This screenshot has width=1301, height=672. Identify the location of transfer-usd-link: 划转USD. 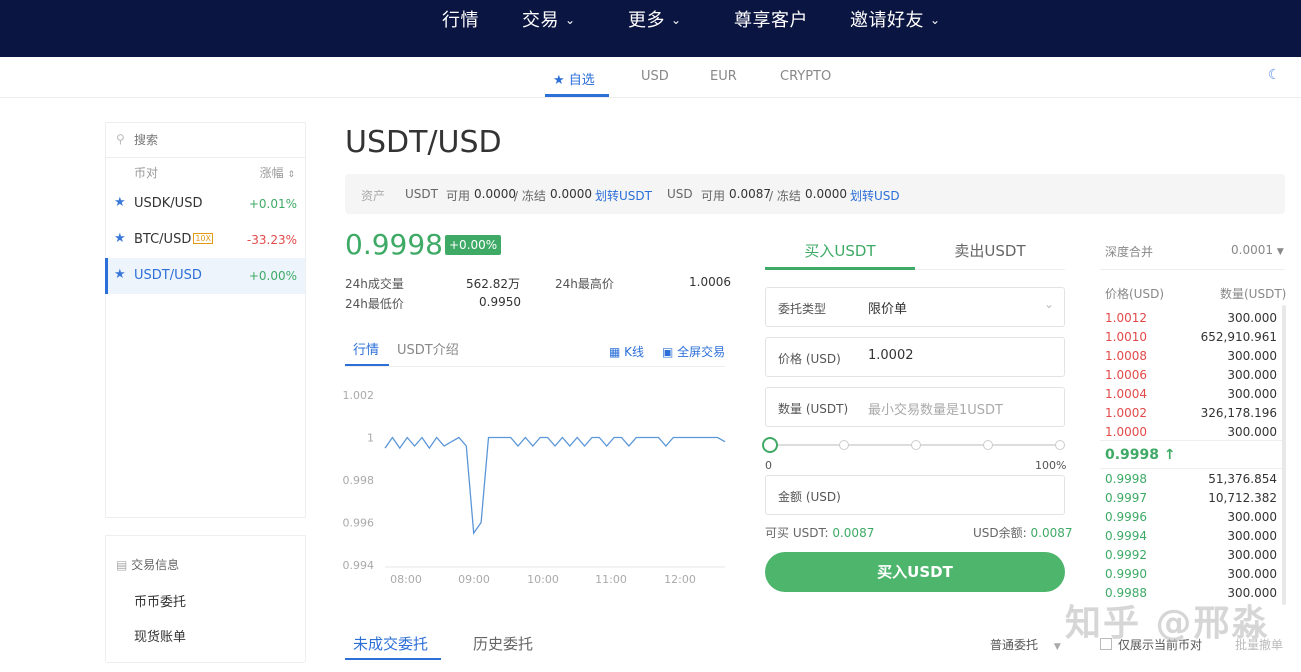
(875, 195).